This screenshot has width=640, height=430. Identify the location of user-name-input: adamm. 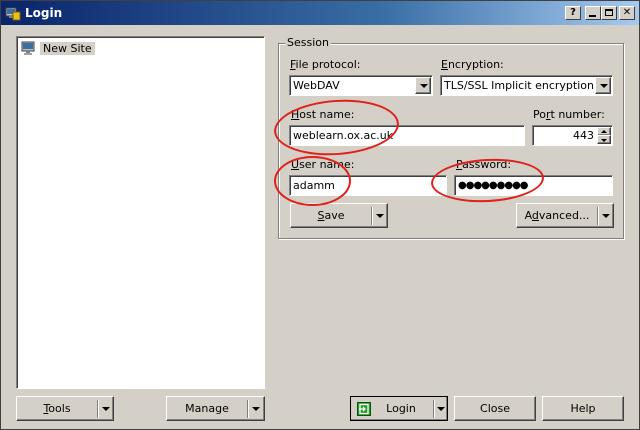
(368, 185).